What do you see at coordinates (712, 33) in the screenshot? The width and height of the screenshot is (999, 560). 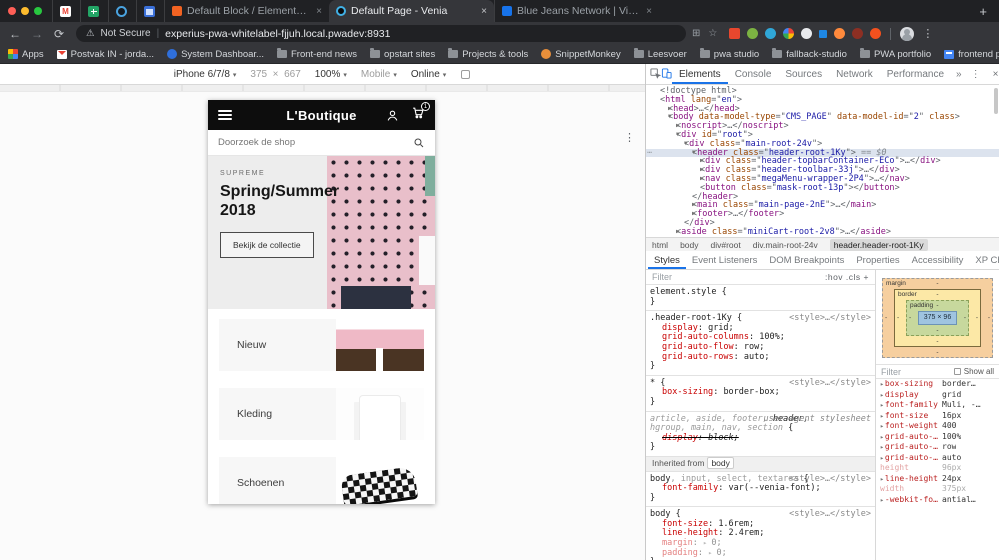 I see `bookmark-star-icon: ☆` at bounding box center [712, 33].